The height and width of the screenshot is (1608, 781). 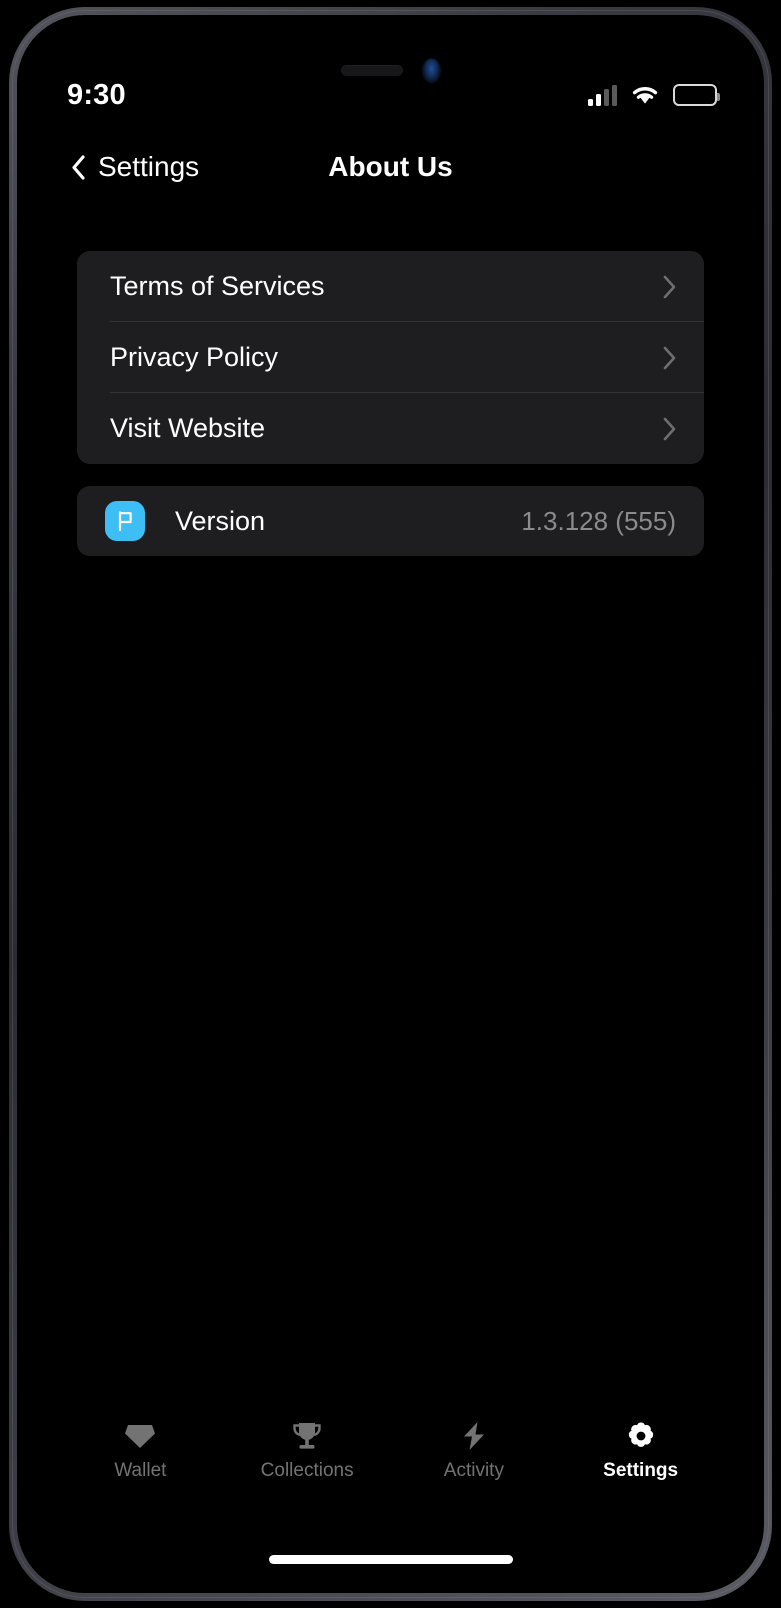 What do you see at coordinates (390, 286) in the screenshot?
I see `list-item-terms-of-services: Terms of Services` at bounding box center [390, 286].